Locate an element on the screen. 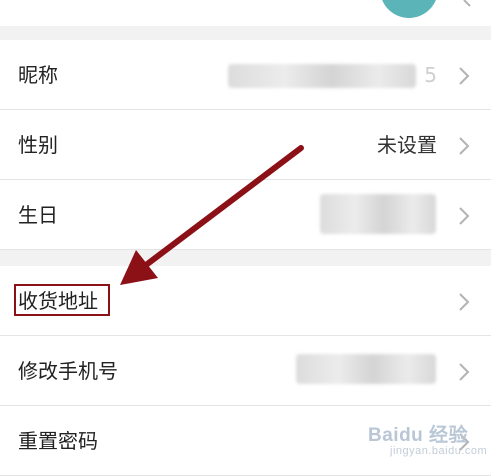  birthday-label: 生日 is located at coordinates (38, 215).